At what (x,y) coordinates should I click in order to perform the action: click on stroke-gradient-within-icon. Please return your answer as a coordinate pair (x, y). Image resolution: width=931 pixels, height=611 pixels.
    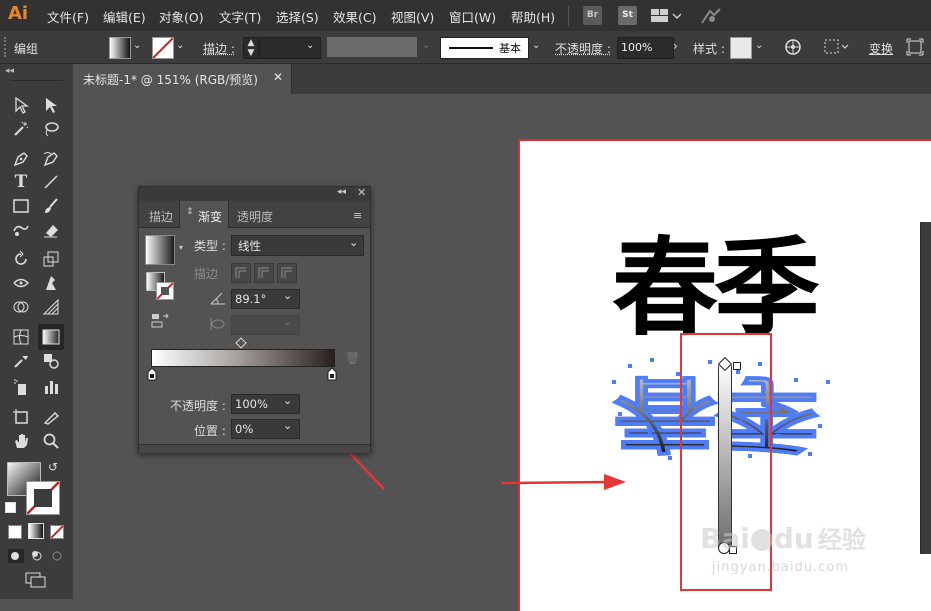
    Looking at the image, I should click on (241, 273).